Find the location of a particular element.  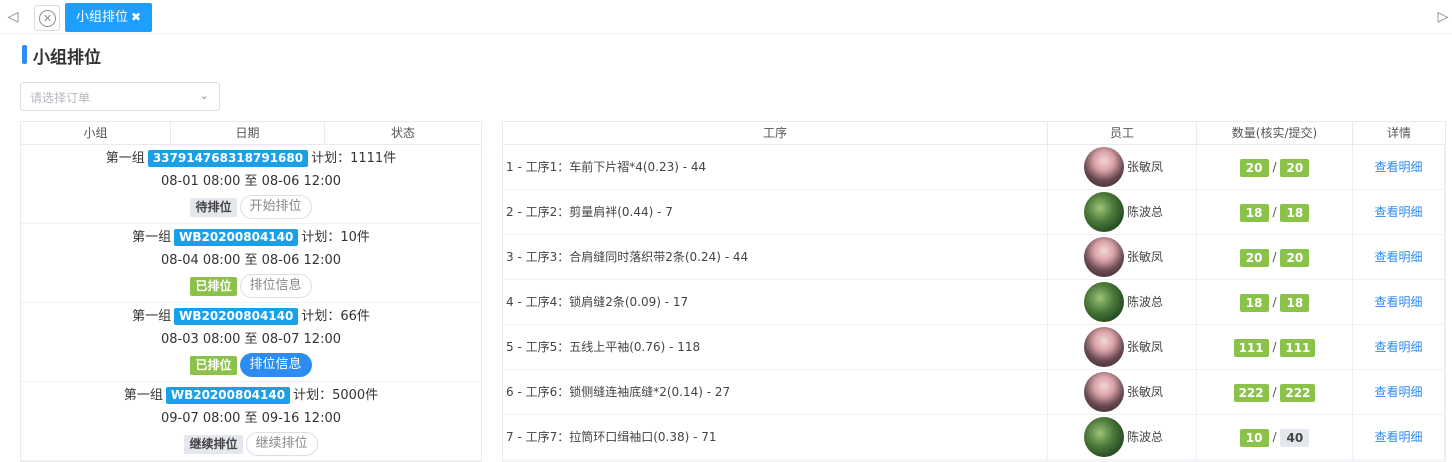

verified-quantity-badge: 111 is located at coordinates (1251, 347).